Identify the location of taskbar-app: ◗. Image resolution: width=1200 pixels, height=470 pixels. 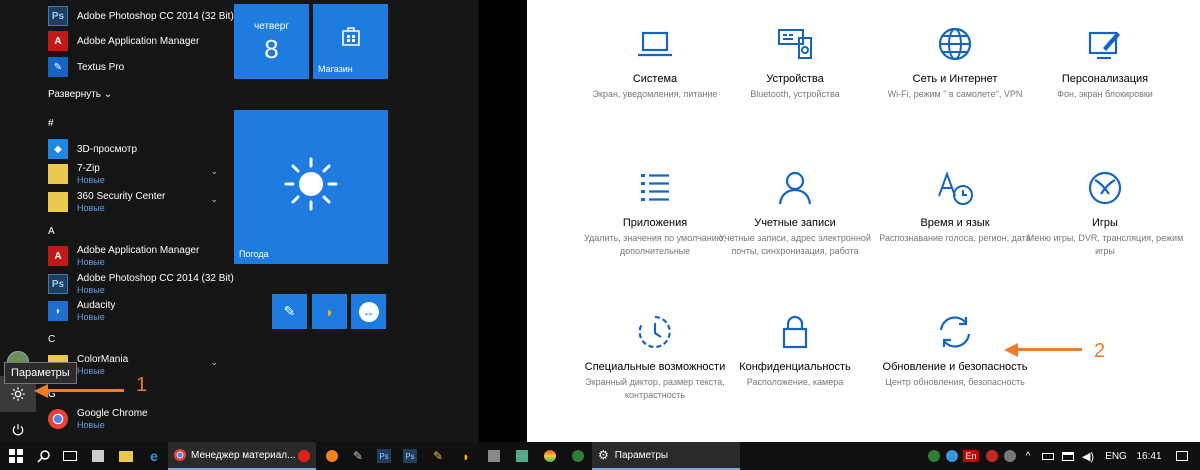
(466, 456).